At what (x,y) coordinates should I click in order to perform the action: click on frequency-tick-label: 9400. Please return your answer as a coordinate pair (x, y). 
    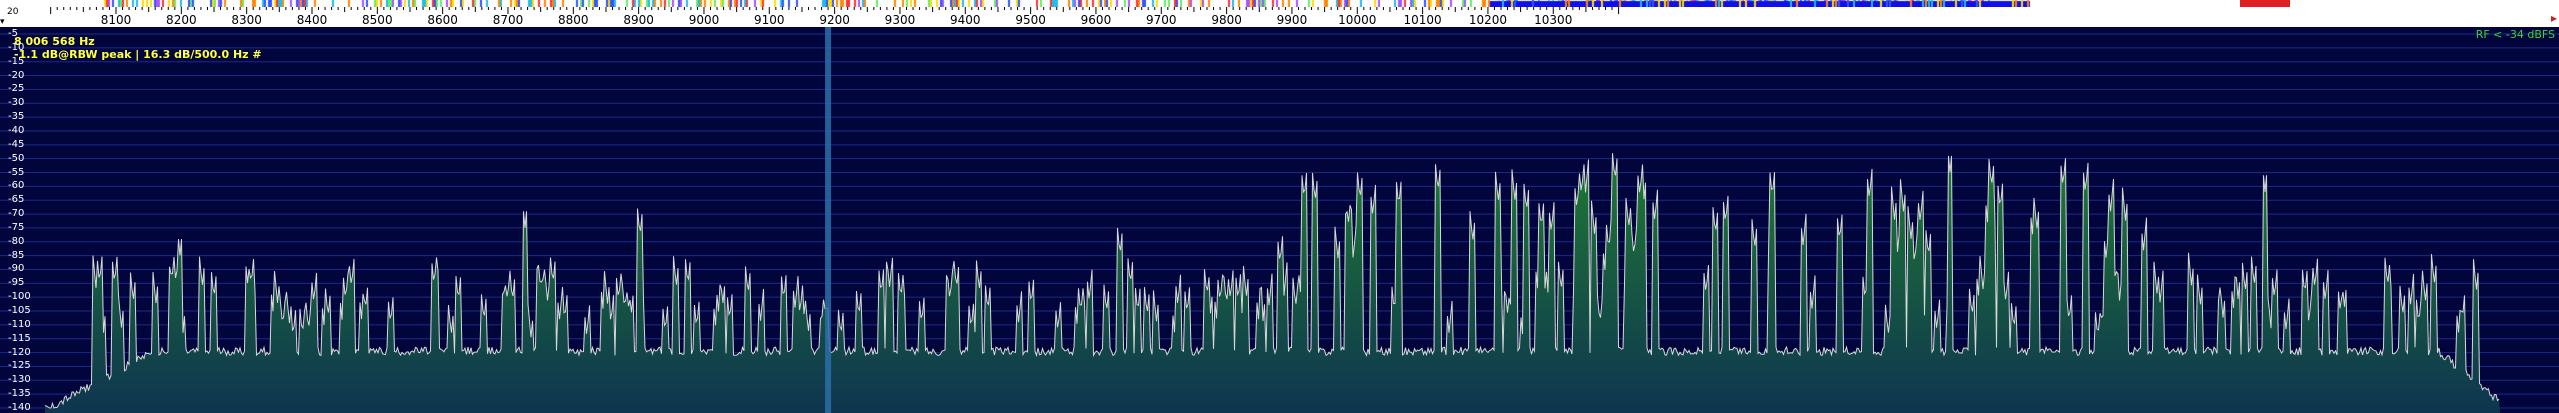
    Looking at the image, I should click on (965, 20).